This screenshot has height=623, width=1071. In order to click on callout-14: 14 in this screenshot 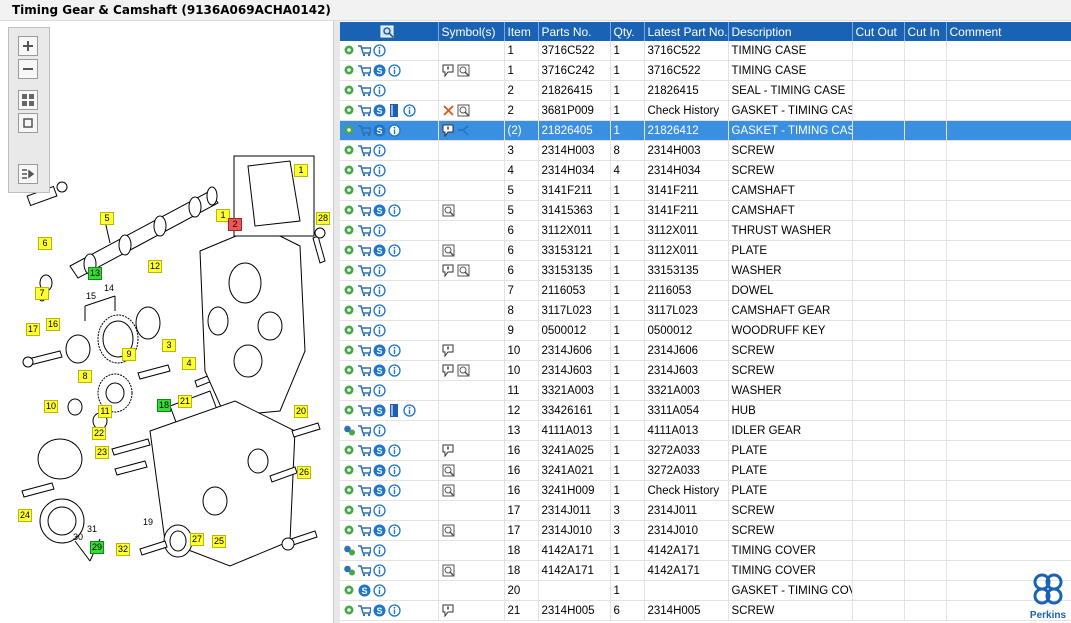, I will do `click(109, 288)`.